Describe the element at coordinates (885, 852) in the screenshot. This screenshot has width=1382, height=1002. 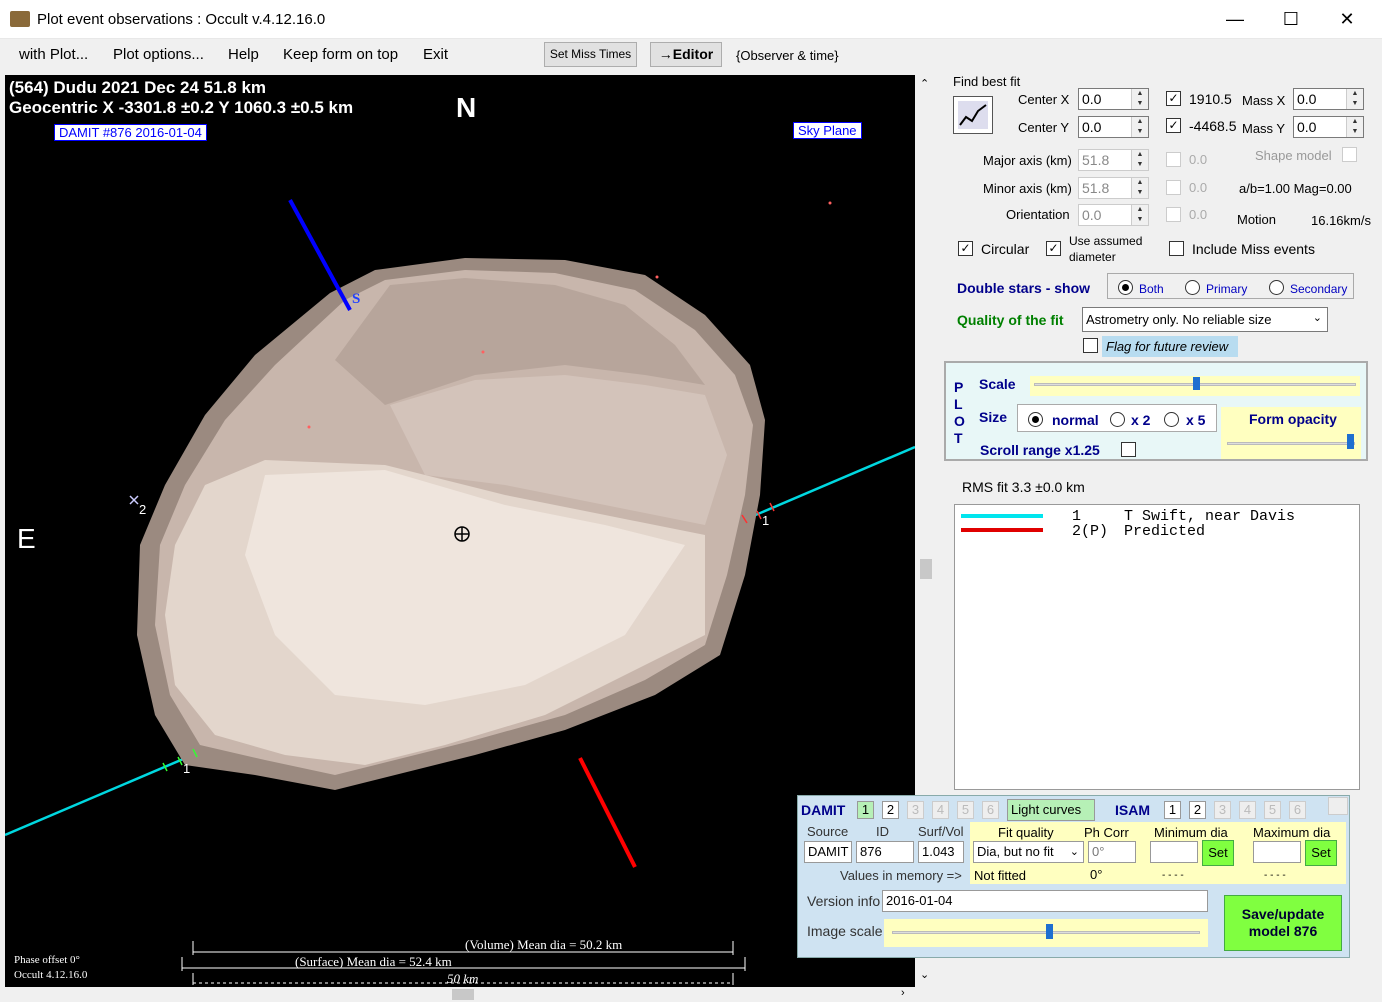
I see `id-field: 876` at that location.